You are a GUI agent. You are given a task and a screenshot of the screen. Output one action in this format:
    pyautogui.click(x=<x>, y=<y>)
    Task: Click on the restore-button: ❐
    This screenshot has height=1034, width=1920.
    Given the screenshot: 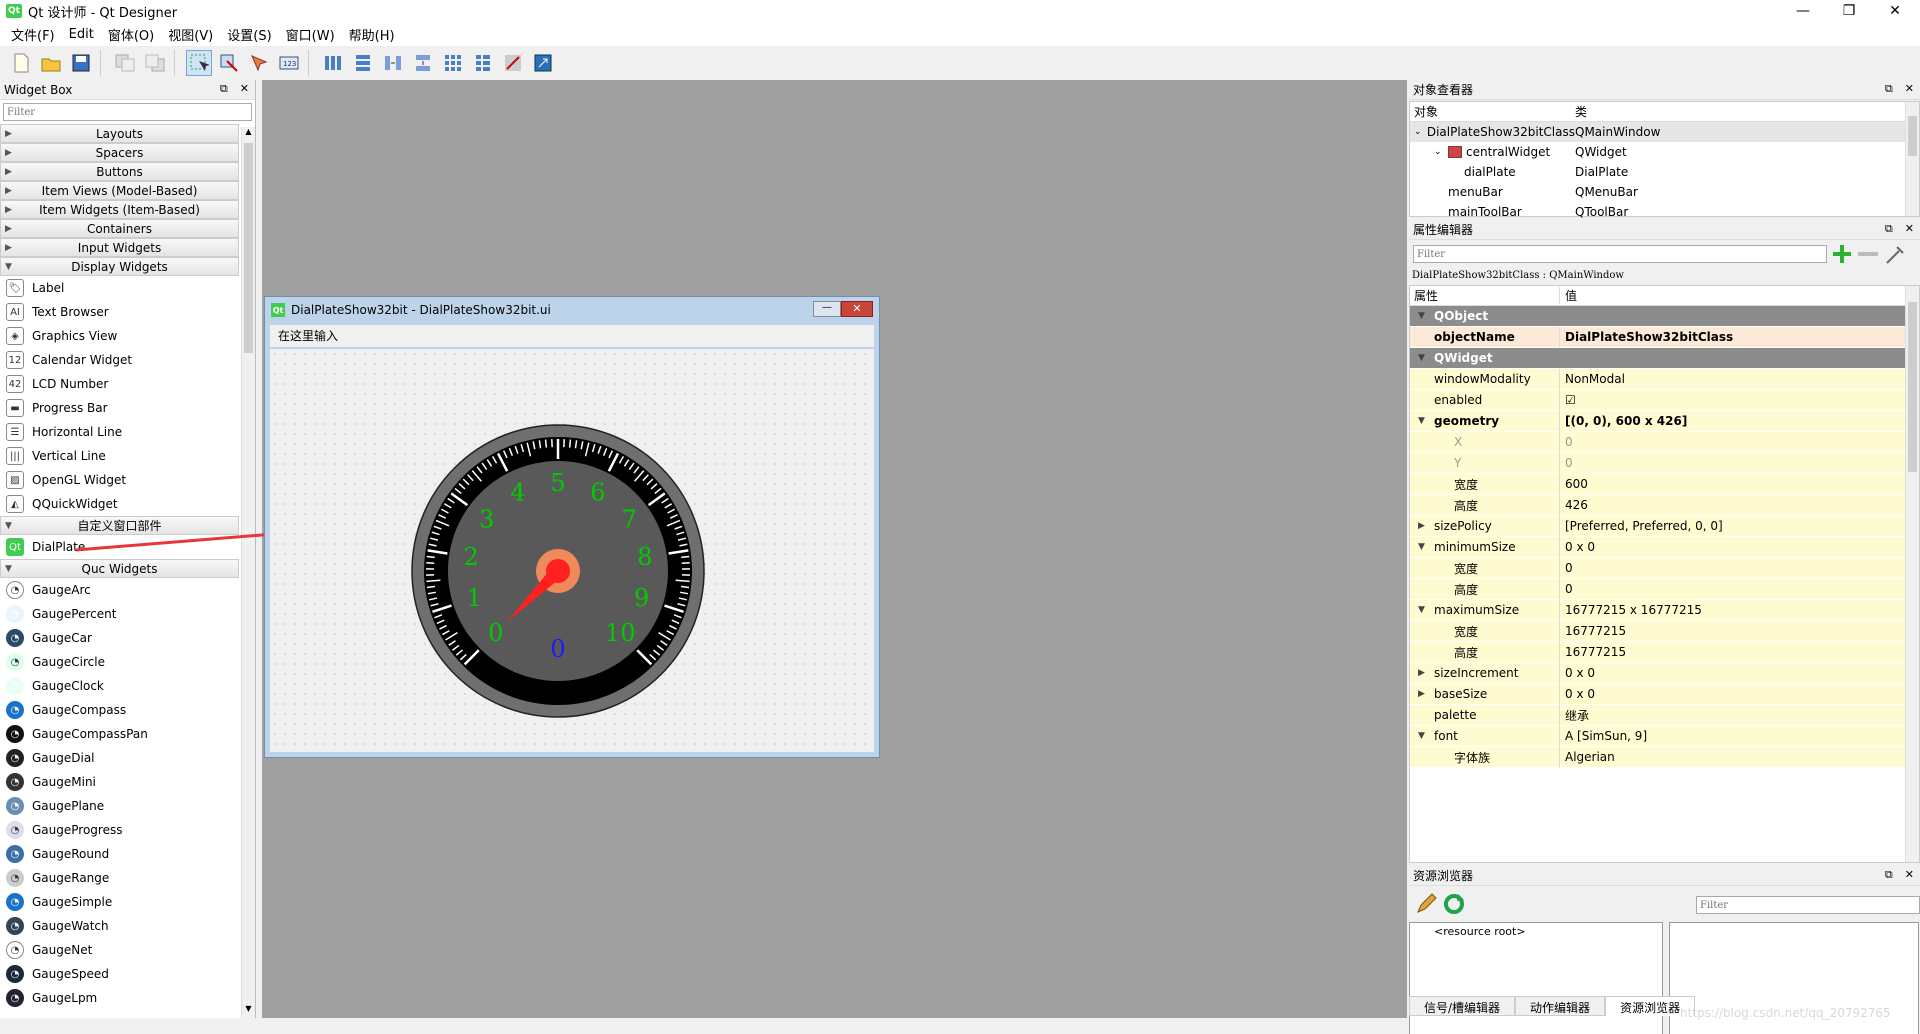 What is the action you would take?
    pyautogui.click(x=1849, y=11)
    